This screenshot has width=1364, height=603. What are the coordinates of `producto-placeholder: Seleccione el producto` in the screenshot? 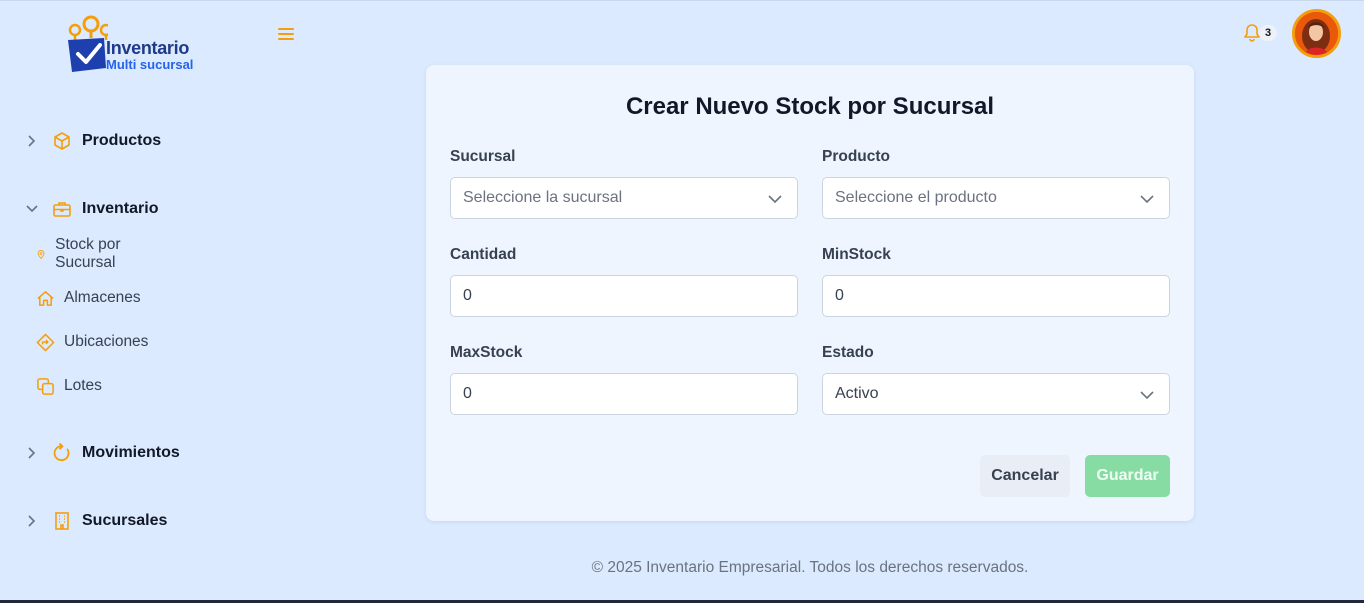 It's located at (916, 197).